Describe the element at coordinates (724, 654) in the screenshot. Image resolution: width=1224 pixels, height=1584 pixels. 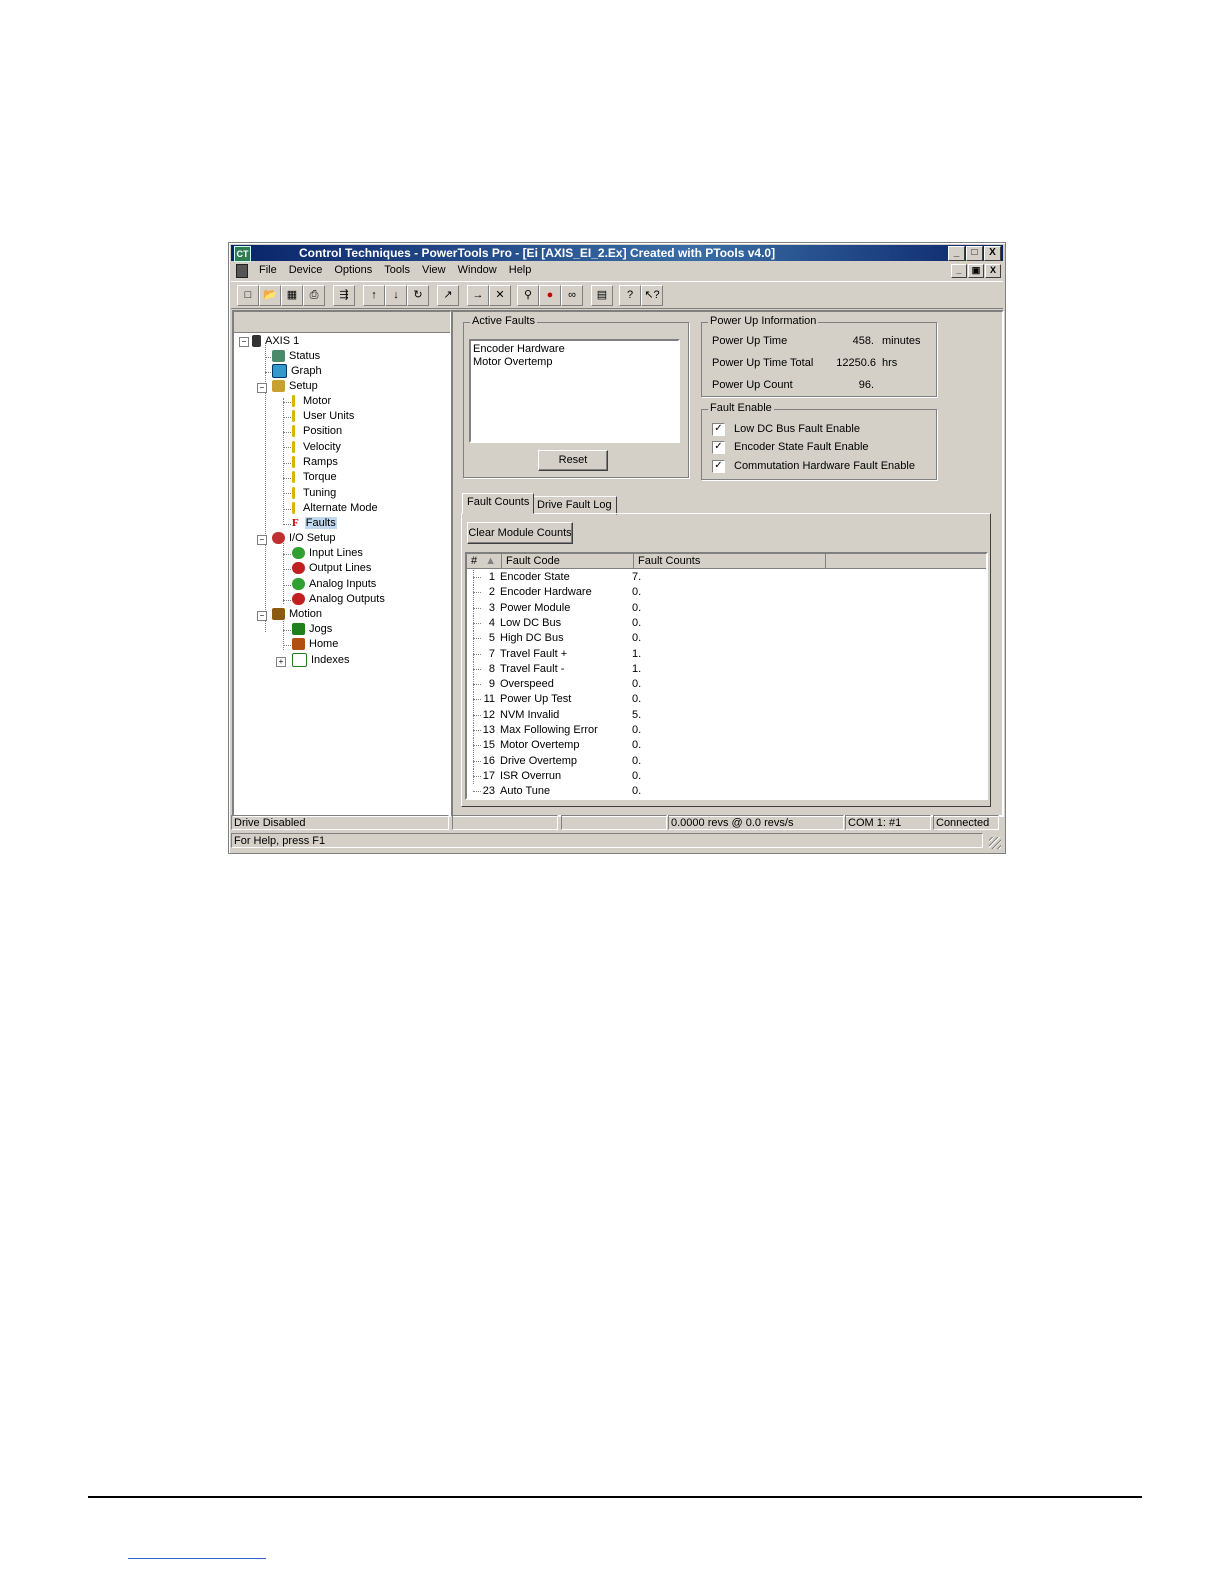
I see `table-row: 7 Travel Fault + 1.` at that location.